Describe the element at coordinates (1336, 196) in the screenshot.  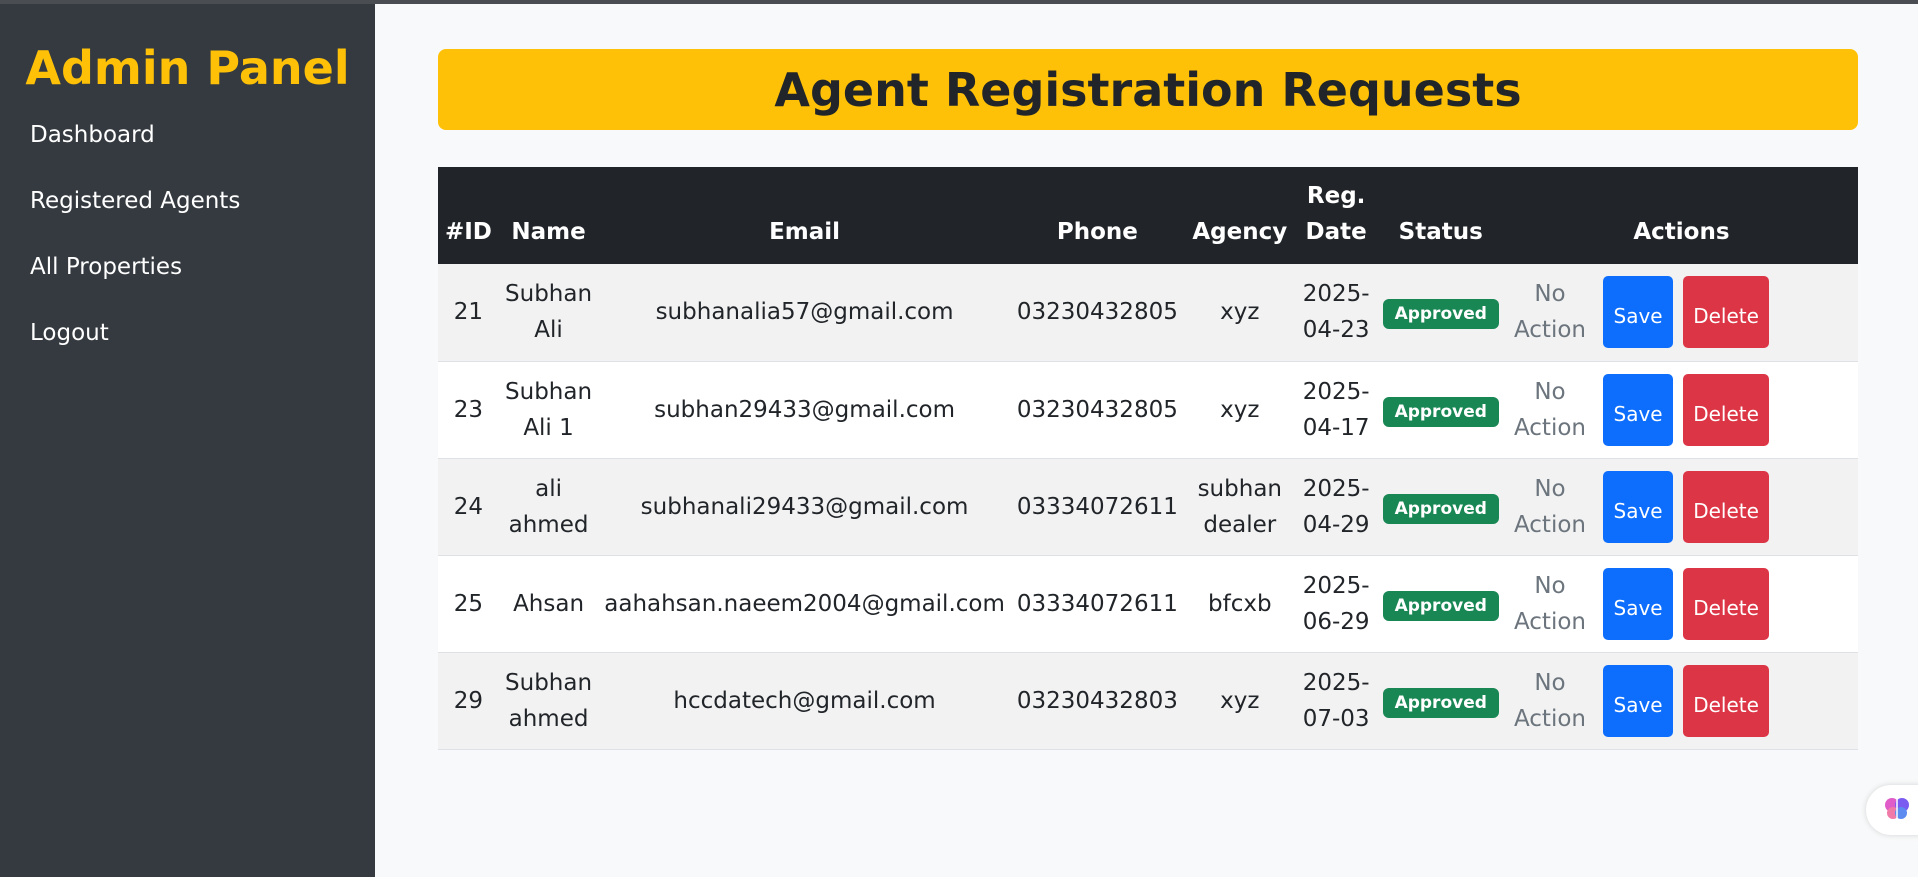
I see `col-header-reg-date-line1: Reg.` at that location.